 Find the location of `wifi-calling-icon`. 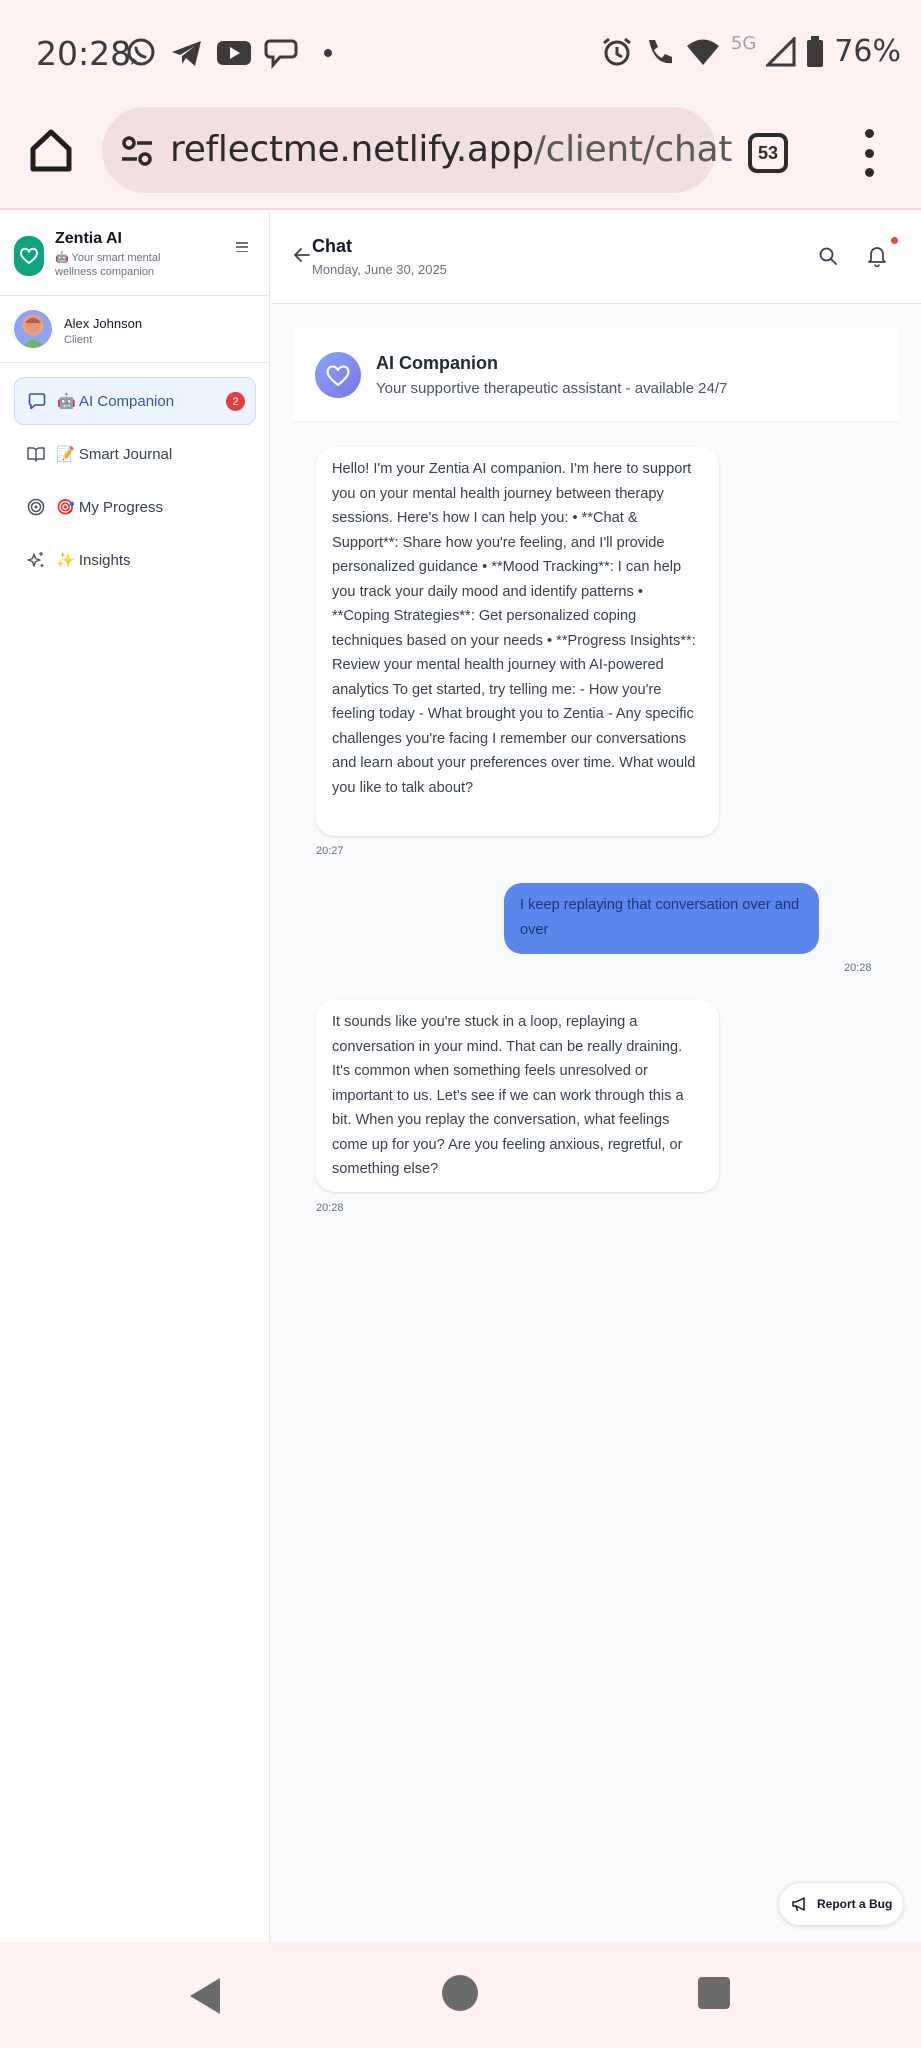

wifi-calling-icon is located at coordinates (660, 51).